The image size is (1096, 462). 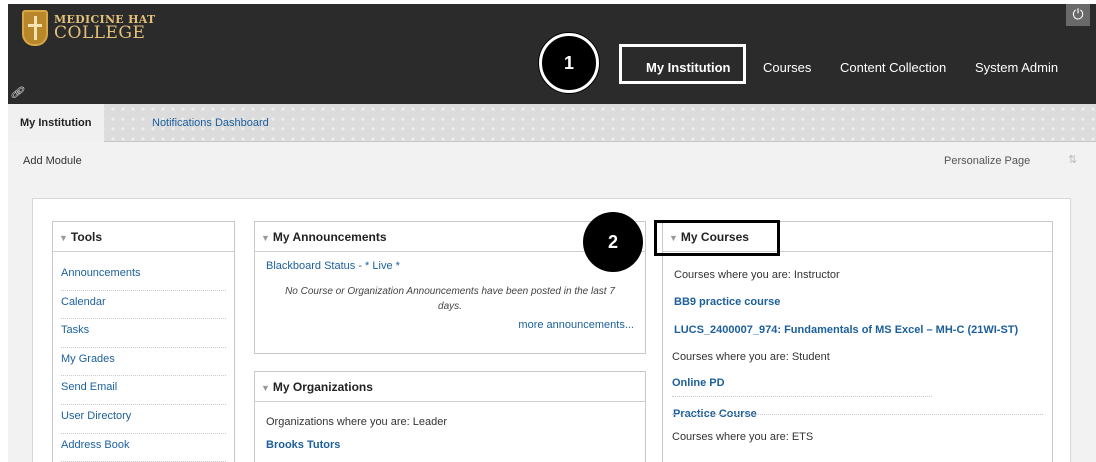 What do you see at coordinates (682, 64) in the screenshot?
I see `highlight-box-my-institution` at bounding box center [682, 64].